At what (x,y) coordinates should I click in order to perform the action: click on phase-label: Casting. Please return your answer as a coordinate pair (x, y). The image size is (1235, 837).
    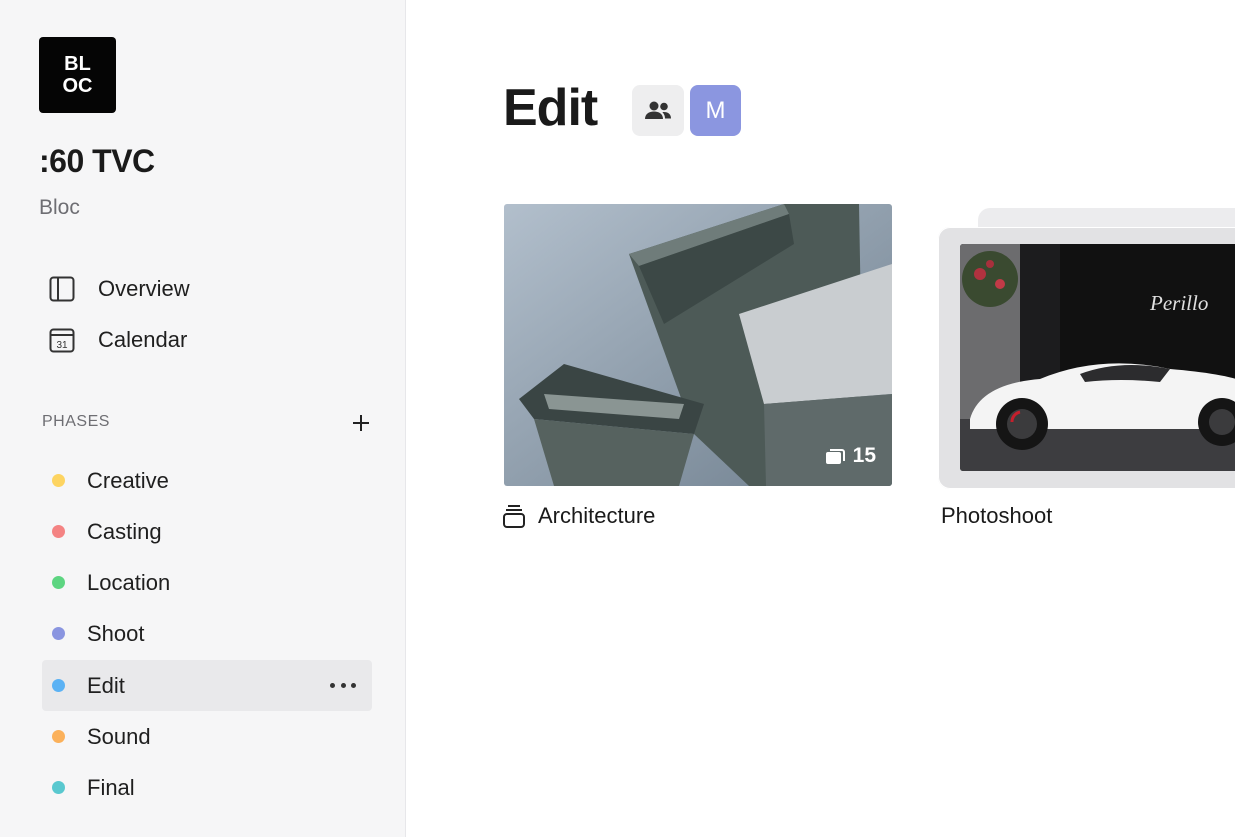
    Looking at the image, I should click on (124, 531).